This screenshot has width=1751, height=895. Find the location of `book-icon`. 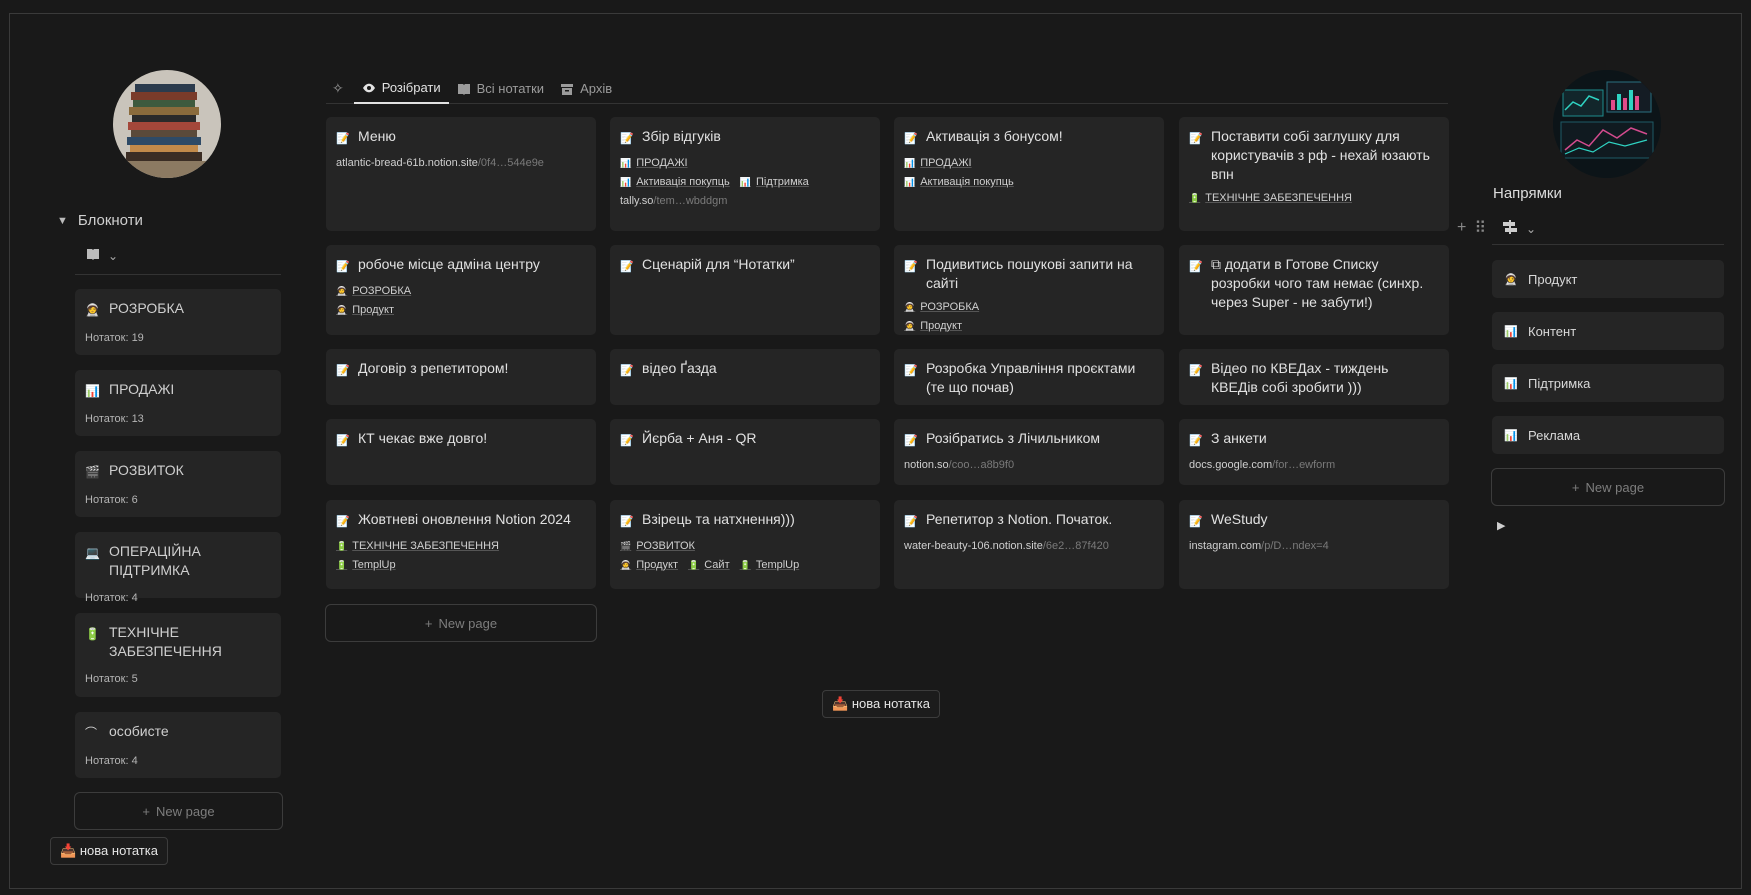

book-icon is located at coordinates (93, 255).